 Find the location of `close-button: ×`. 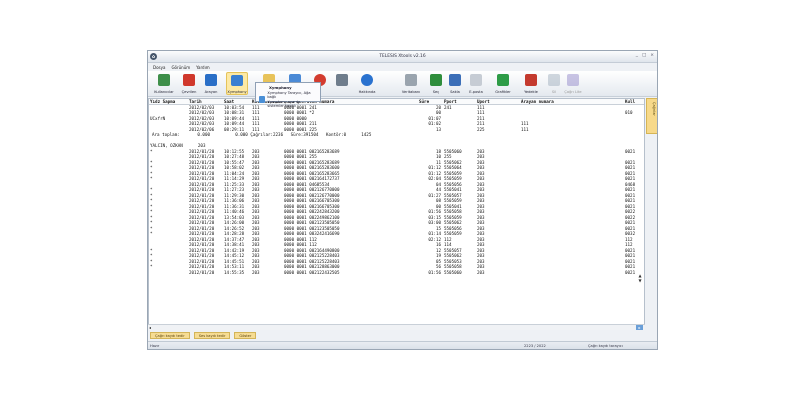

close-button: × is located at coordinates (652, 55).